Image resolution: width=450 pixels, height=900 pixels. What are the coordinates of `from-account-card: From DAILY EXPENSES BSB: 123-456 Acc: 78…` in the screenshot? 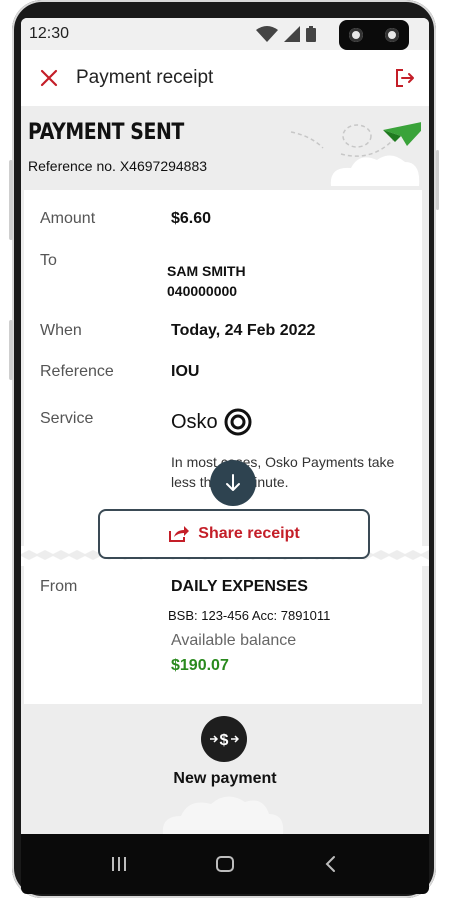 It's located at (223, 634).